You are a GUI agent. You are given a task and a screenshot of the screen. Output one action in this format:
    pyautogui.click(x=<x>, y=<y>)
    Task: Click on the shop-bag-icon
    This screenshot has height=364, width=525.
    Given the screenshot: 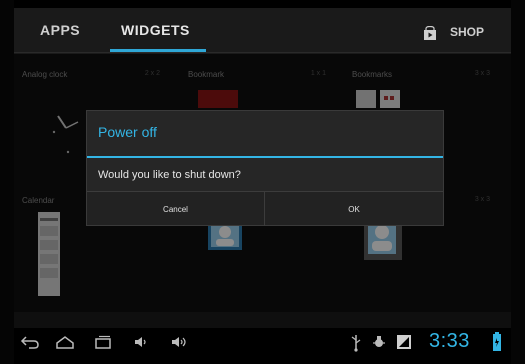 What is the action you would take?
    pyautogui.click(x=430, y=33)
    